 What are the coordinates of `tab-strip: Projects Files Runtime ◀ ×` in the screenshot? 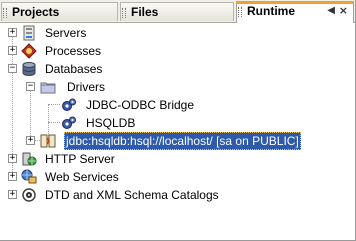 It's located at (177, 11).